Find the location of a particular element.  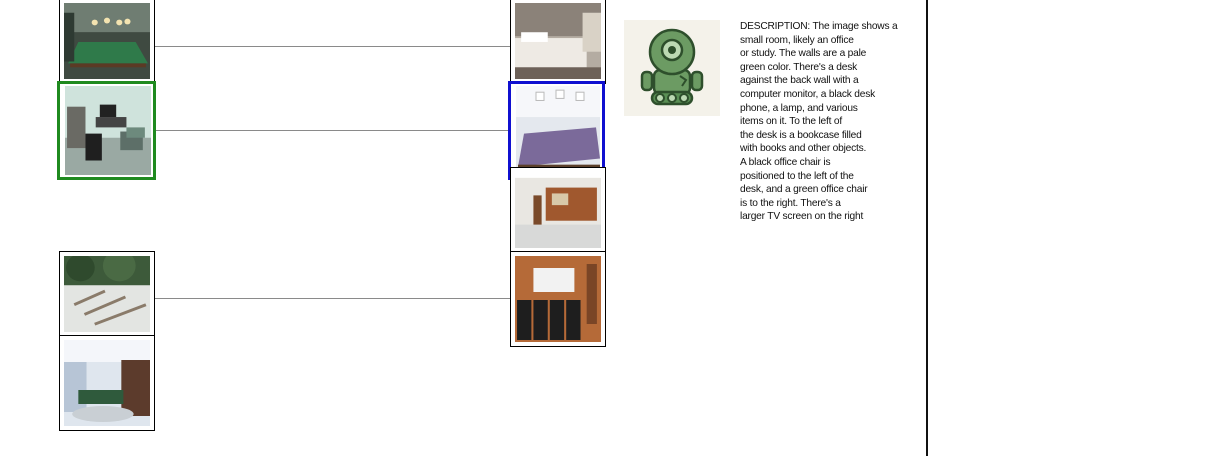

right-tile-home-theater is located at coordinates (558, 299).